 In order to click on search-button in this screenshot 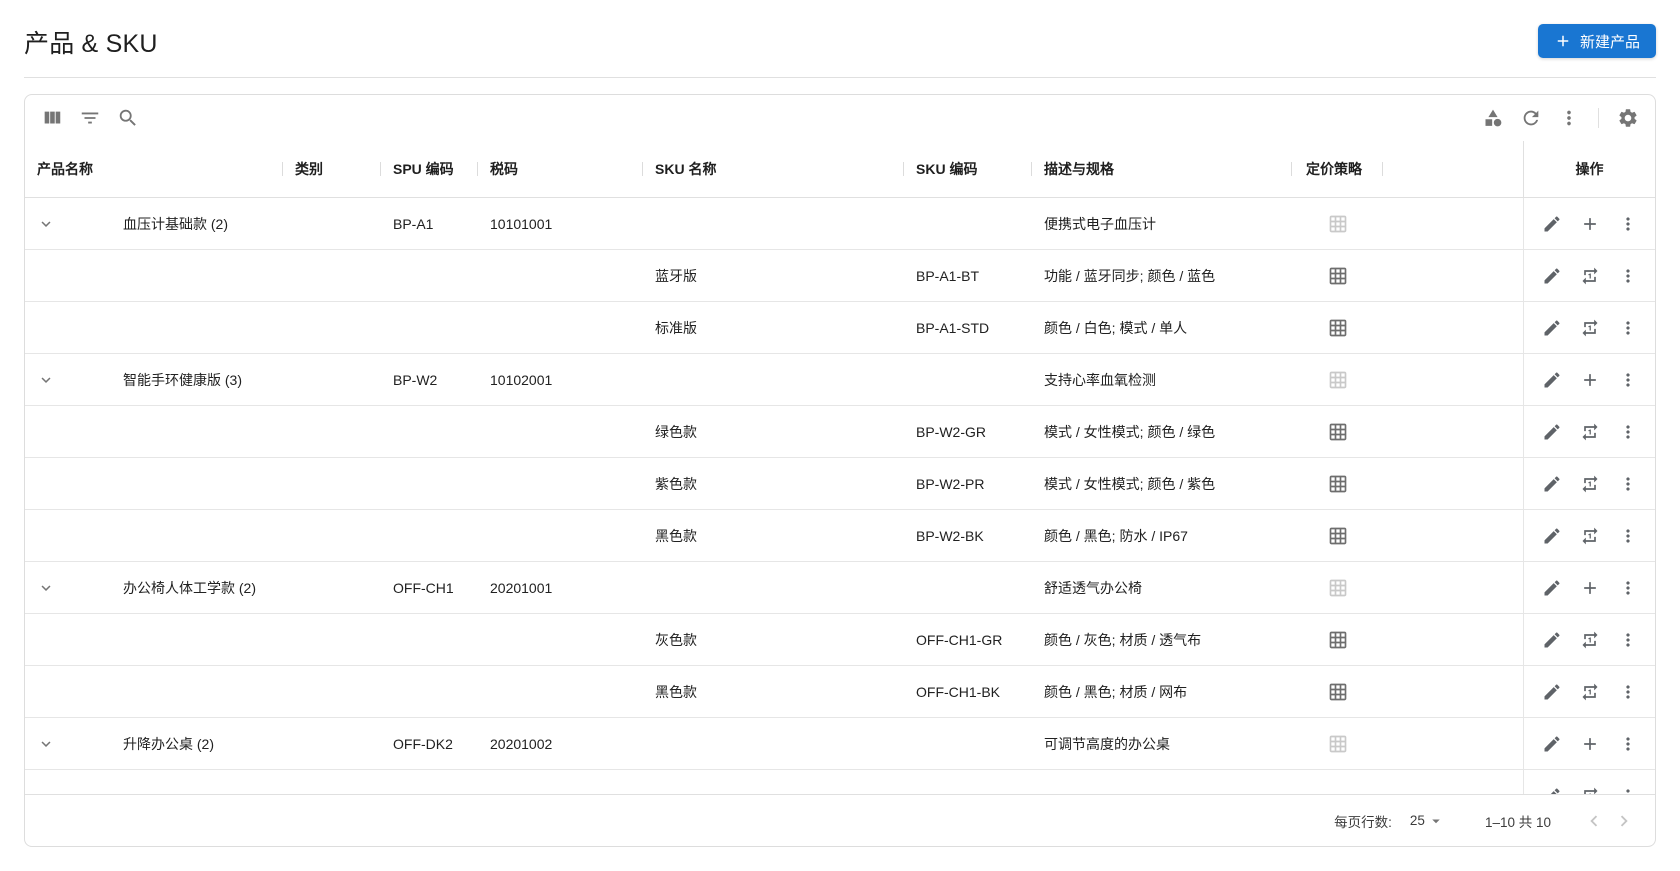, I will do `click(128, 118)`.